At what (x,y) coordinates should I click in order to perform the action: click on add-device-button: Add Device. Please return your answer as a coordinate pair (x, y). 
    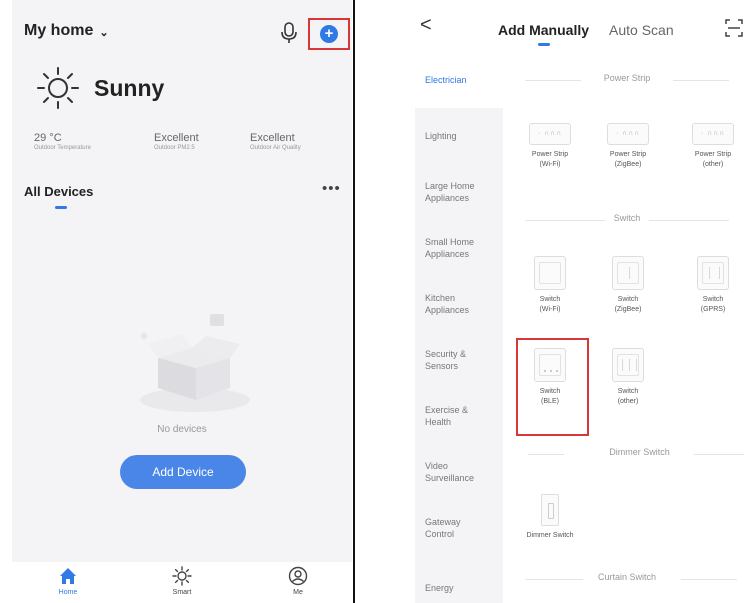
    Looking at the image, I should click on (183, 472).